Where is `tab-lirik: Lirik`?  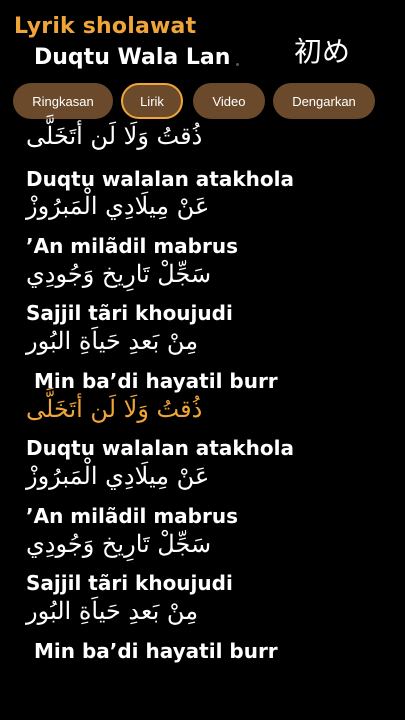 tab-lirik: Lirik is located at coordinates (152, 101).